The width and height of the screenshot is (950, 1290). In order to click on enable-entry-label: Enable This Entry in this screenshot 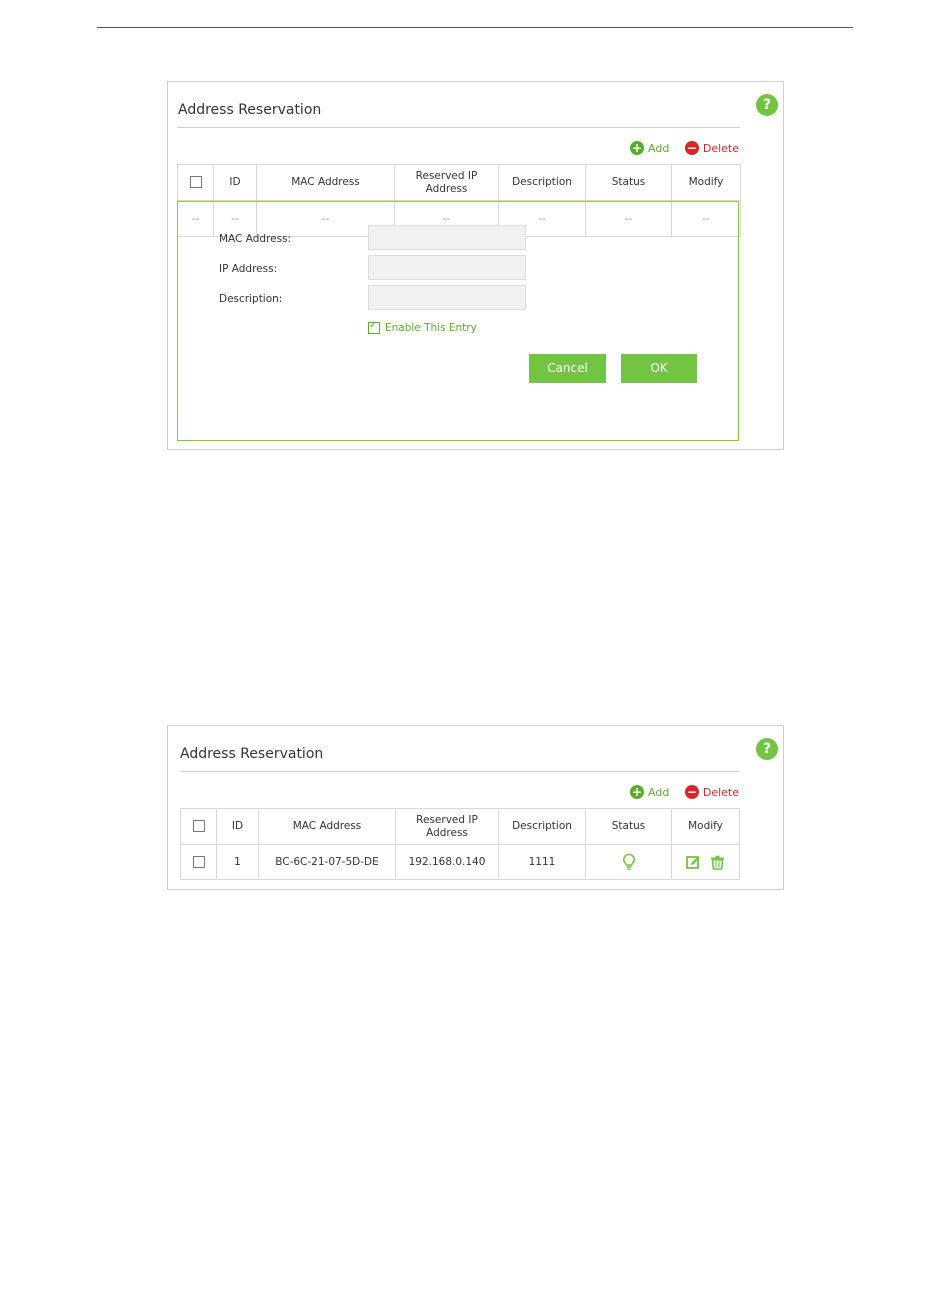, I will do `click(431, 328)`.